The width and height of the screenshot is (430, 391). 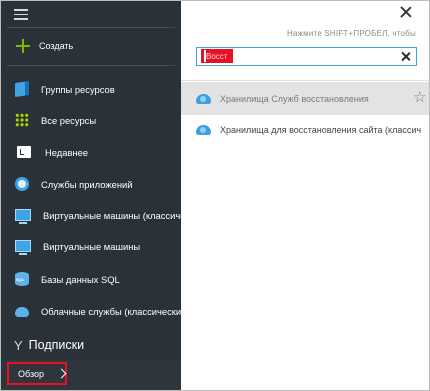 I want to click on result-label: Хранилища Служб восстановления, so click(x=294, y=98).